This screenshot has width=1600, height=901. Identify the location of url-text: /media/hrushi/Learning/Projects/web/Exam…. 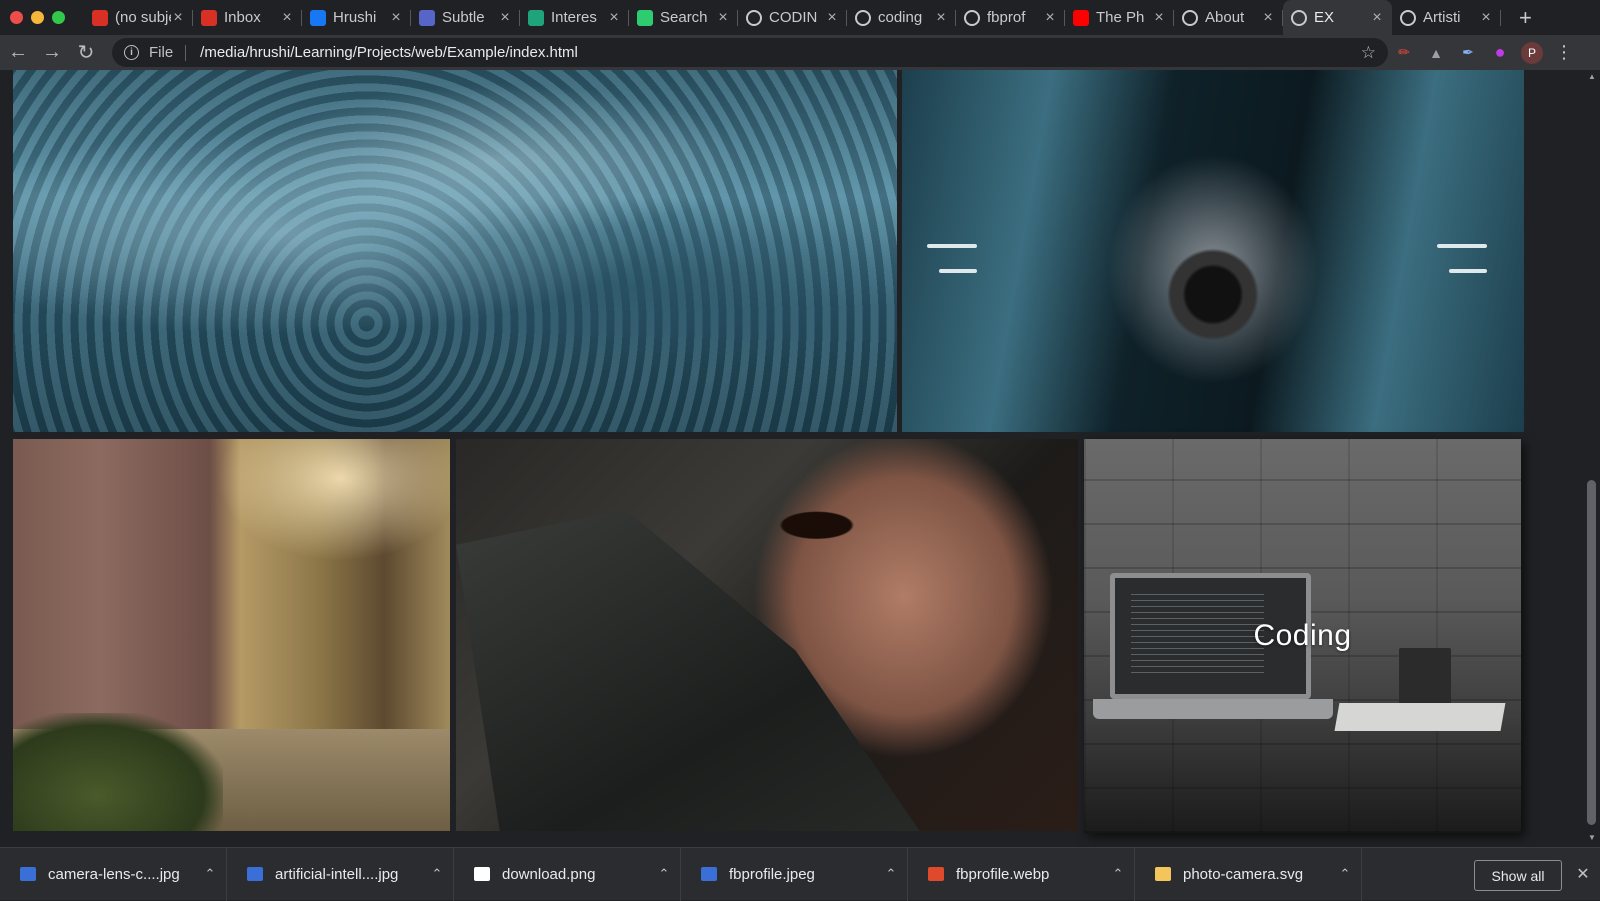
(780, 52).